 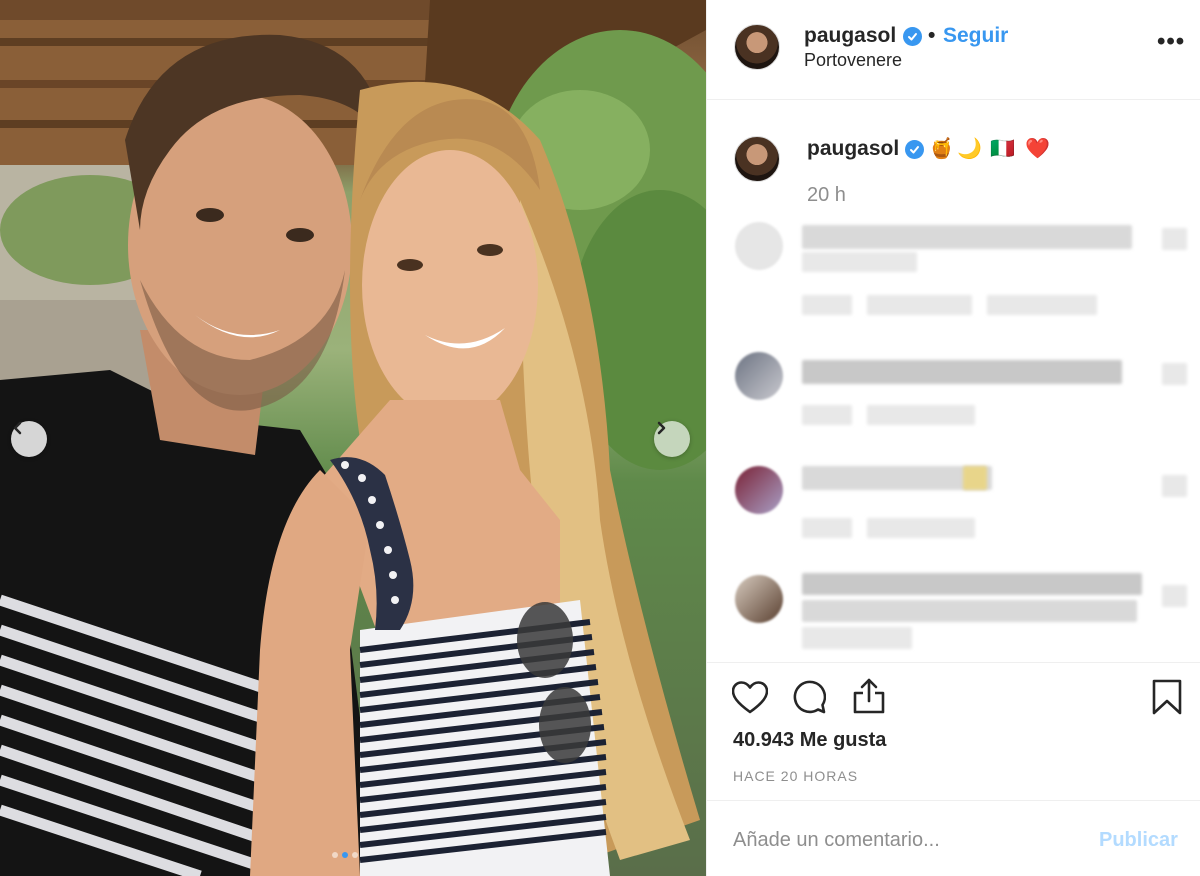 I want to click on post-actions: 40.943 Me gusta HACE 20 HORAS, so click(x=953, y=732).